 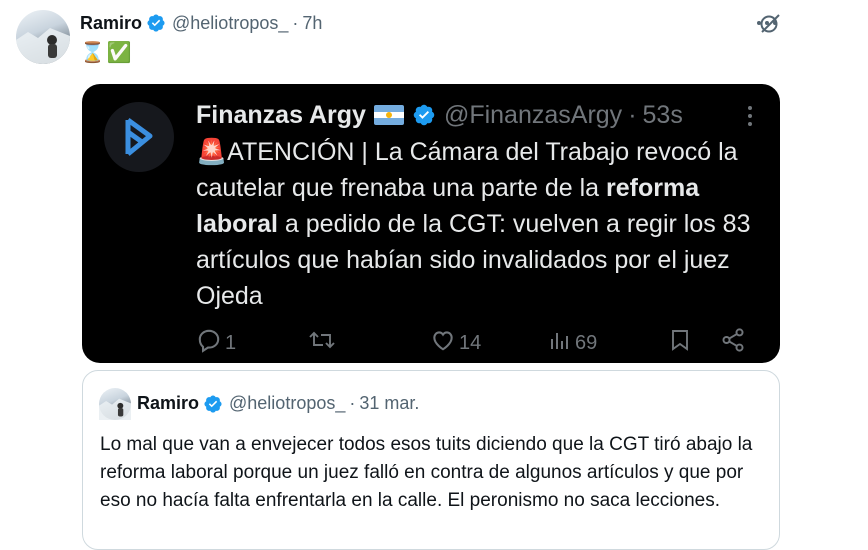 I want to click on retweet-icon, so click(x=322, y=343).